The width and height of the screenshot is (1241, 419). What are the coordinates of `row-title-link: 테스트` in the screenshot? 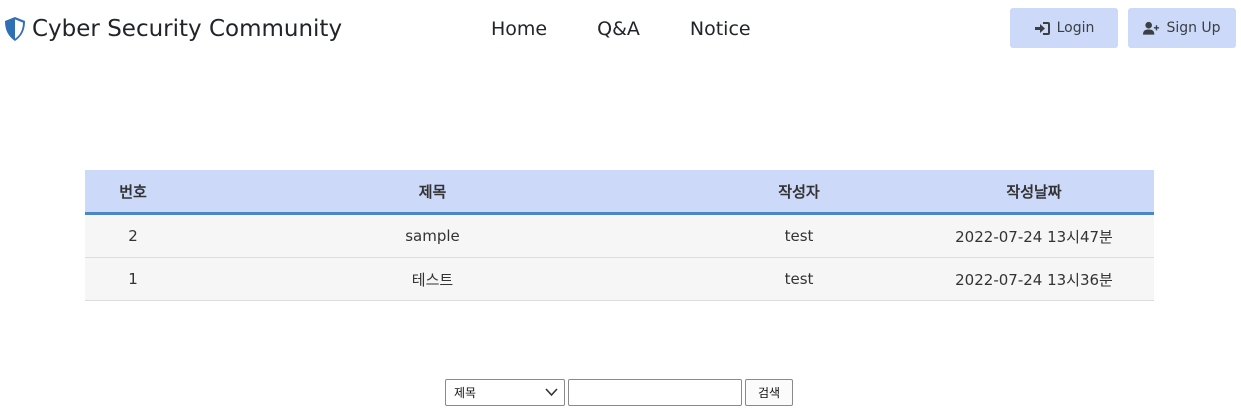 It's located at (432, 279).